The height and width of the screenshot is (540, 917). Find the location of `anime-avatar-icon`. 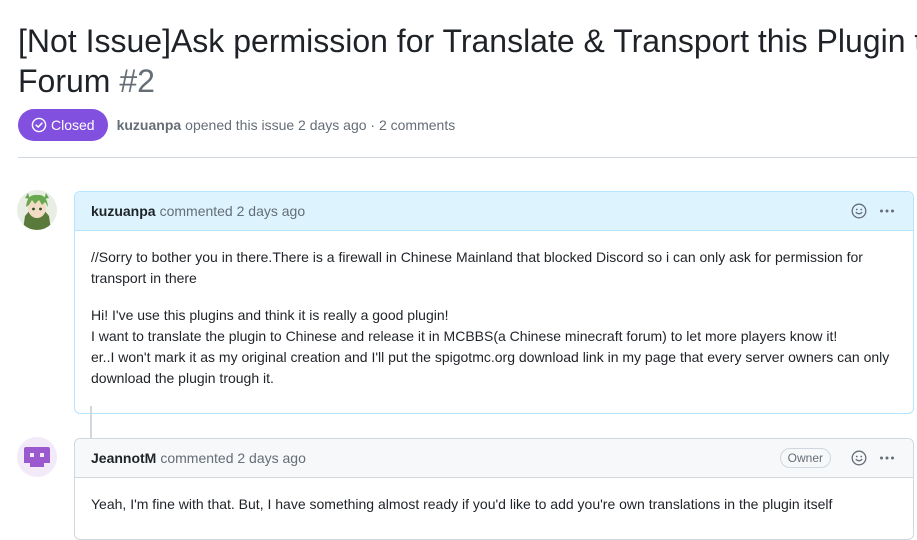

anime-avatar-icon is located at coordinates (37, 210).